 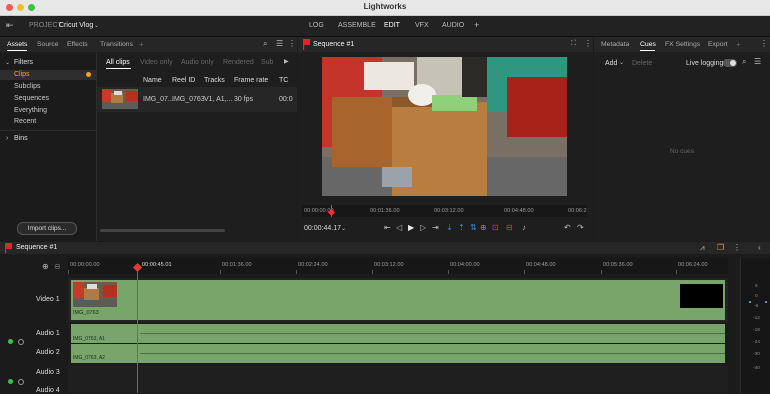 I want to click on filter-item-clips: Clips, so click(x=22, y=74).